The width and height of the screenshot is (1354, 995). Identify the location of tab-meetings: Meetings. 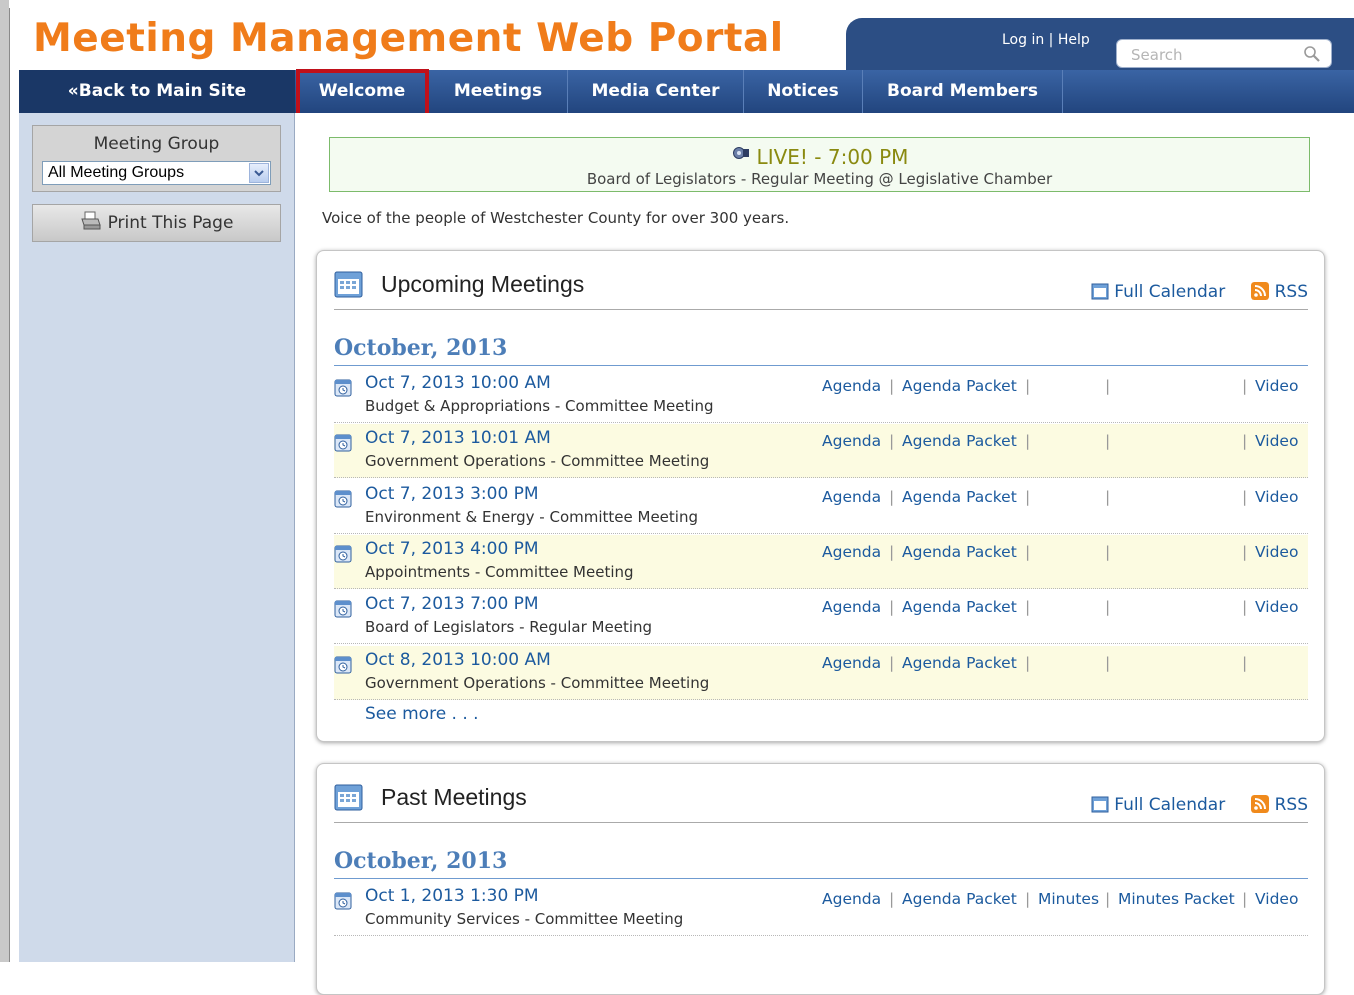
(498, 91).